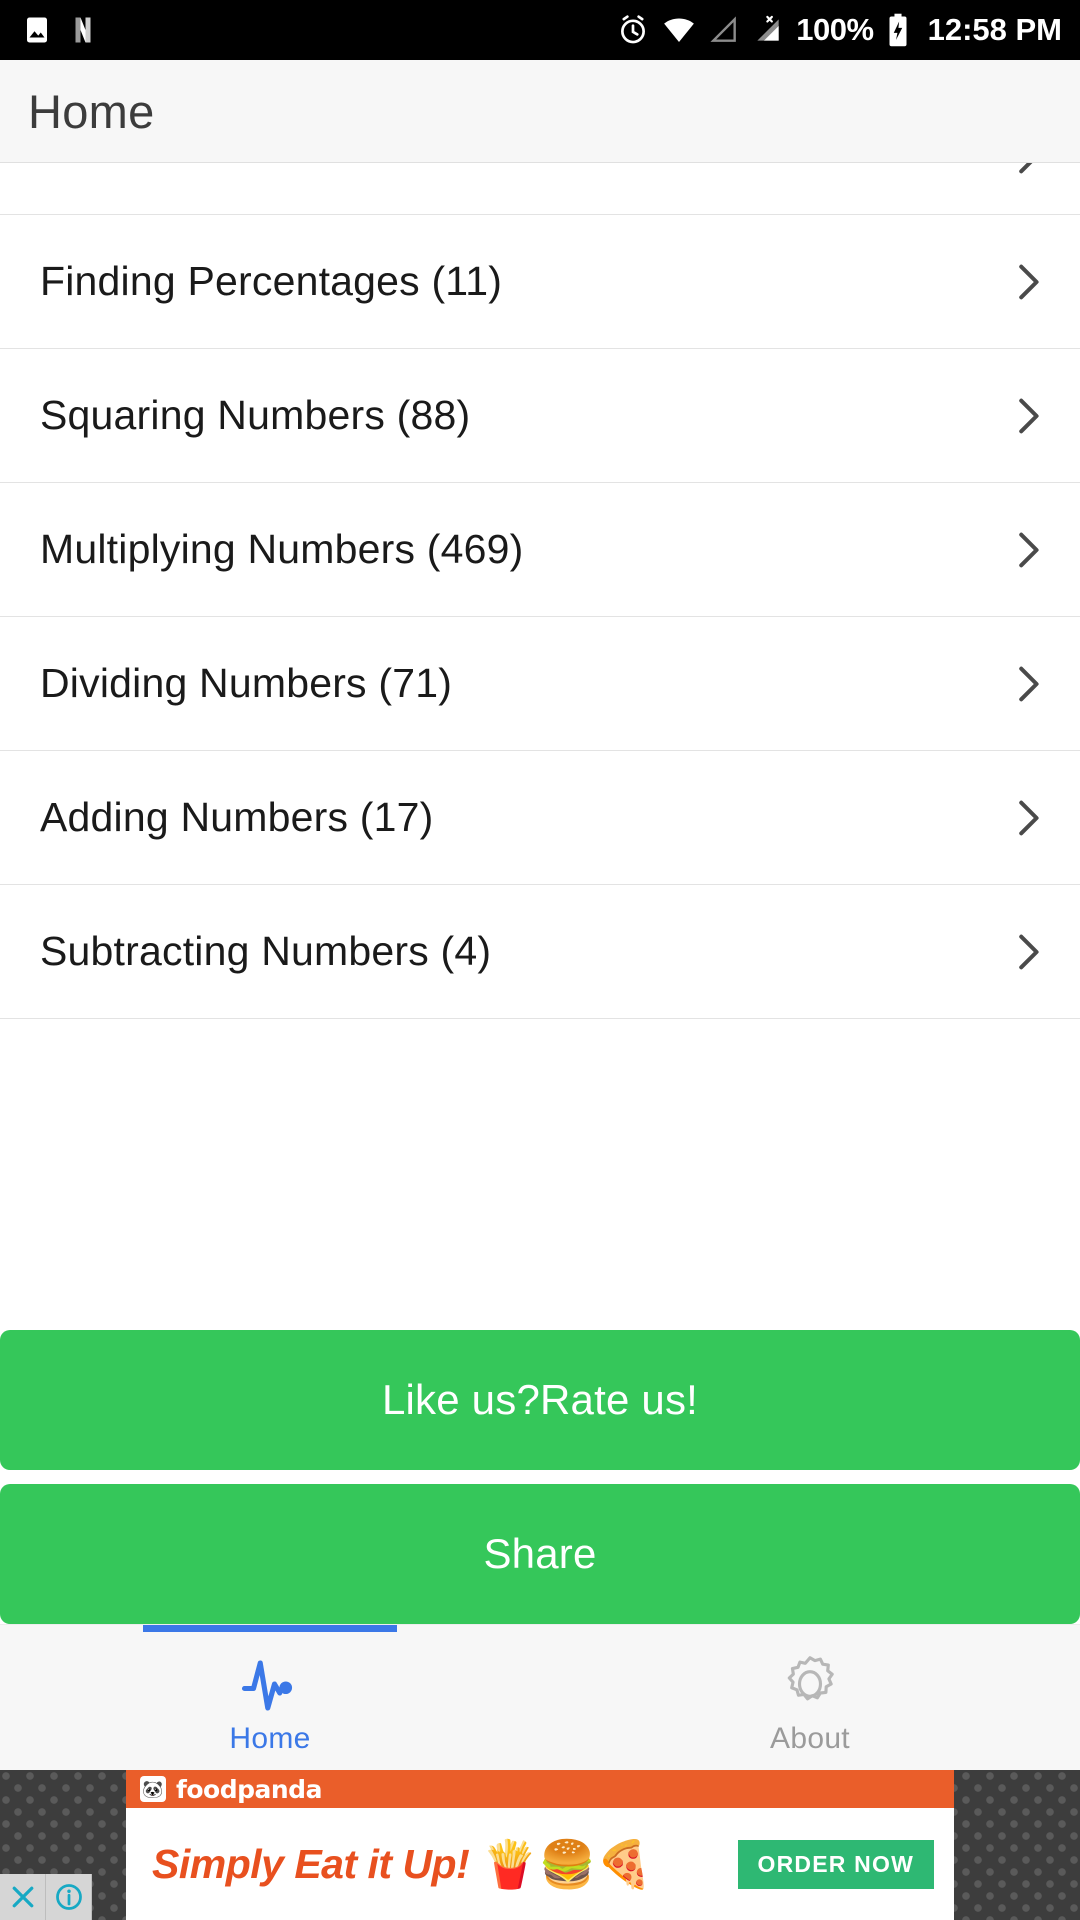  What do you see at coordinates (540, 550) in the screenshot?
I see `list-item: Multiplying Numbers (469)` at bounding box center [540, 550].